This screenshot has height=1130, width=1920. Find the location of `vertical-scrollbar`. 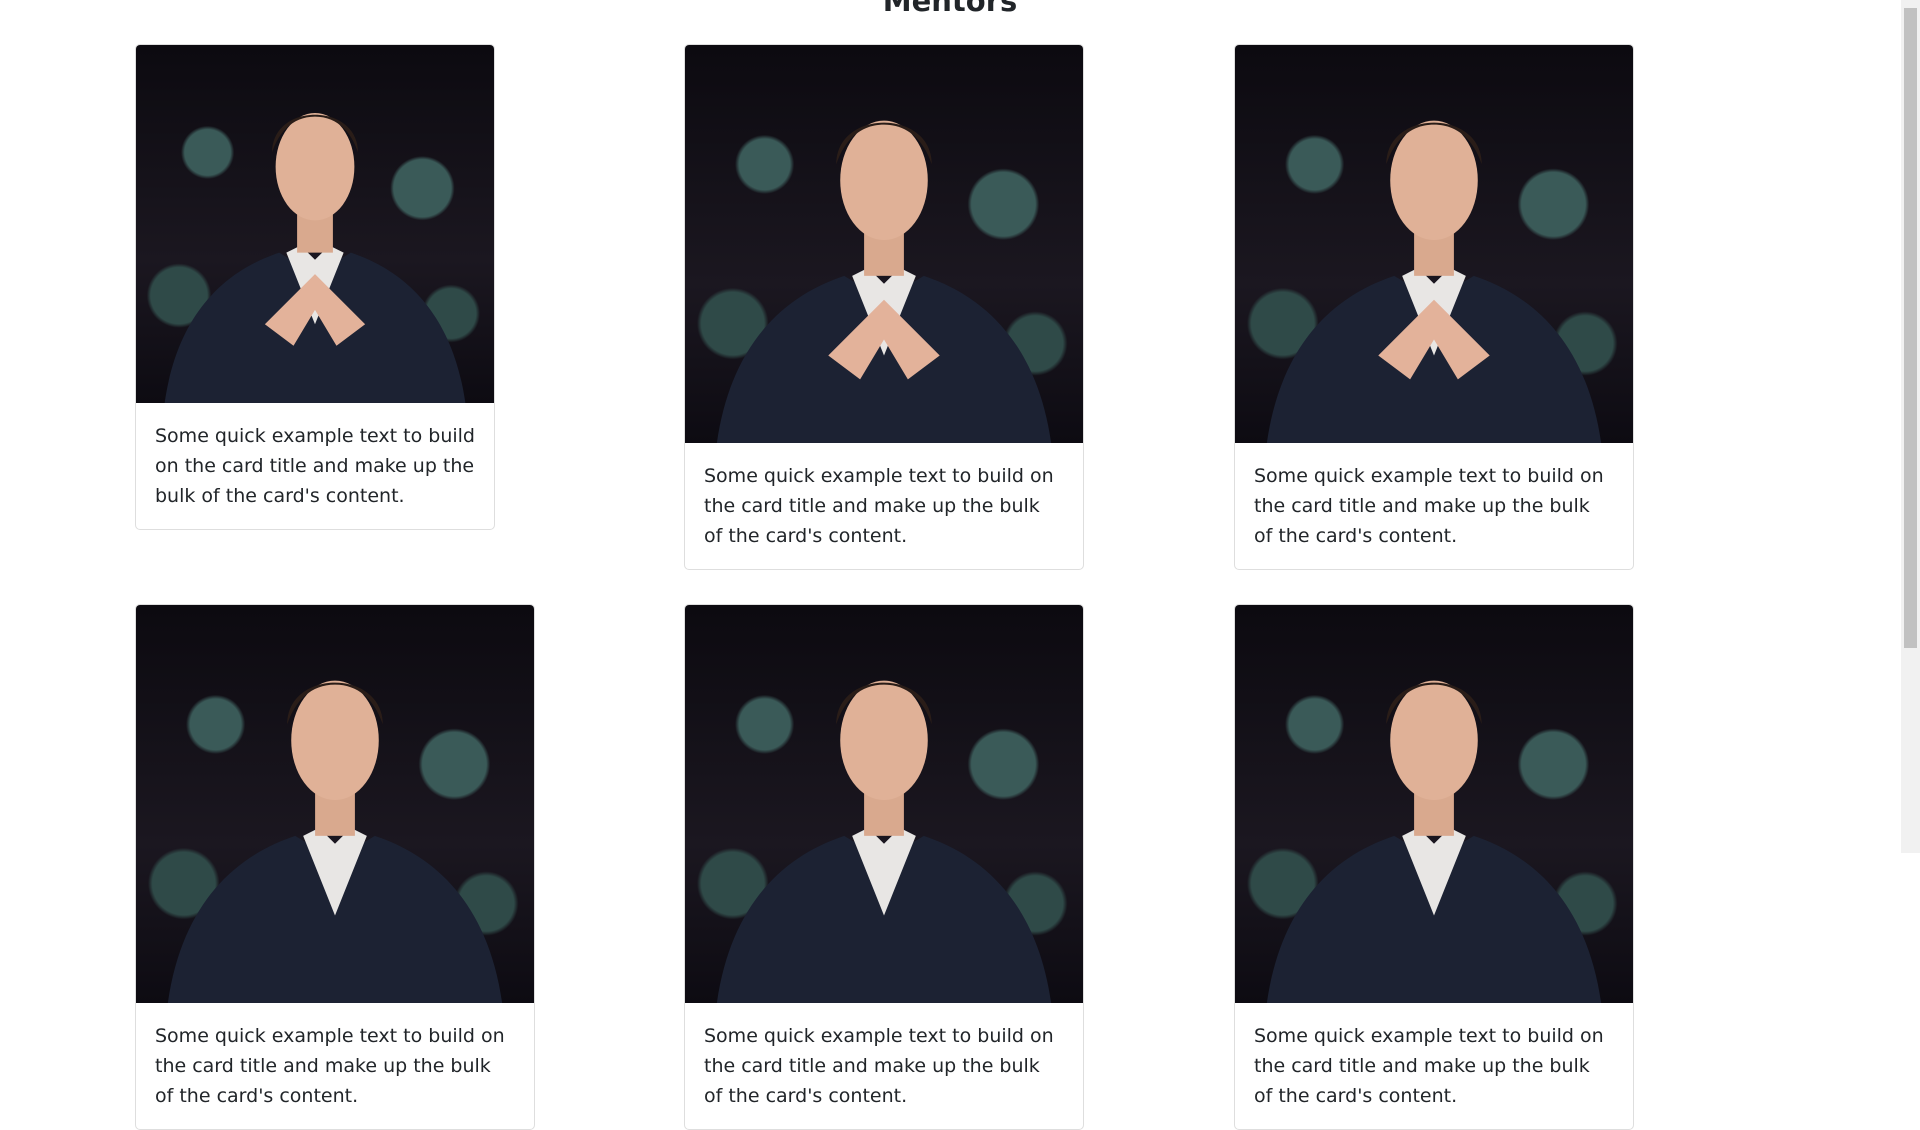

vertical-scrollbar is located at coordinates (1910, 426).